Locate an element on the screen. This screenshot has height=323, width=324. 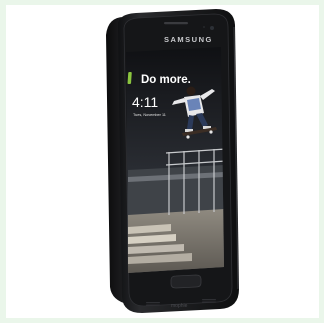
clock-date: Tues, November 11 is located at coordinates (149, 115).